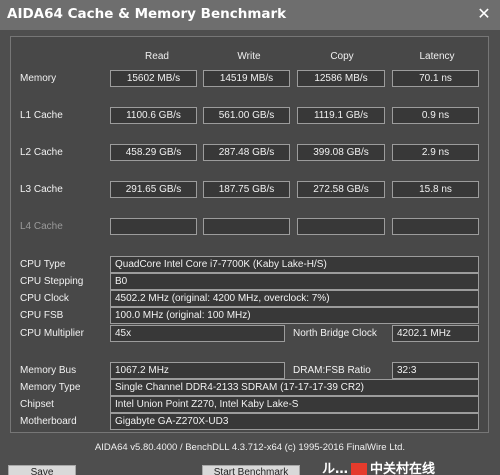 The image size is (500, 475). Describe the element at coordinates (403, 468) in the screenshot. I see `watermark-right-text: 中关村在线` at that location.